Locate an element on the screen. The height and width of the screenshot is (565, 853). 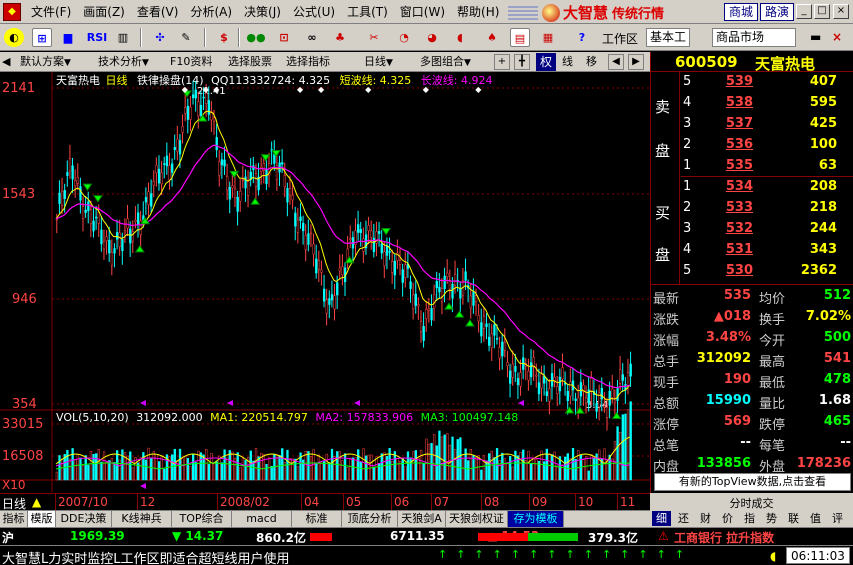
stat-row: 总额 15990 量比 1.68 is located at coordinates (752, 401).